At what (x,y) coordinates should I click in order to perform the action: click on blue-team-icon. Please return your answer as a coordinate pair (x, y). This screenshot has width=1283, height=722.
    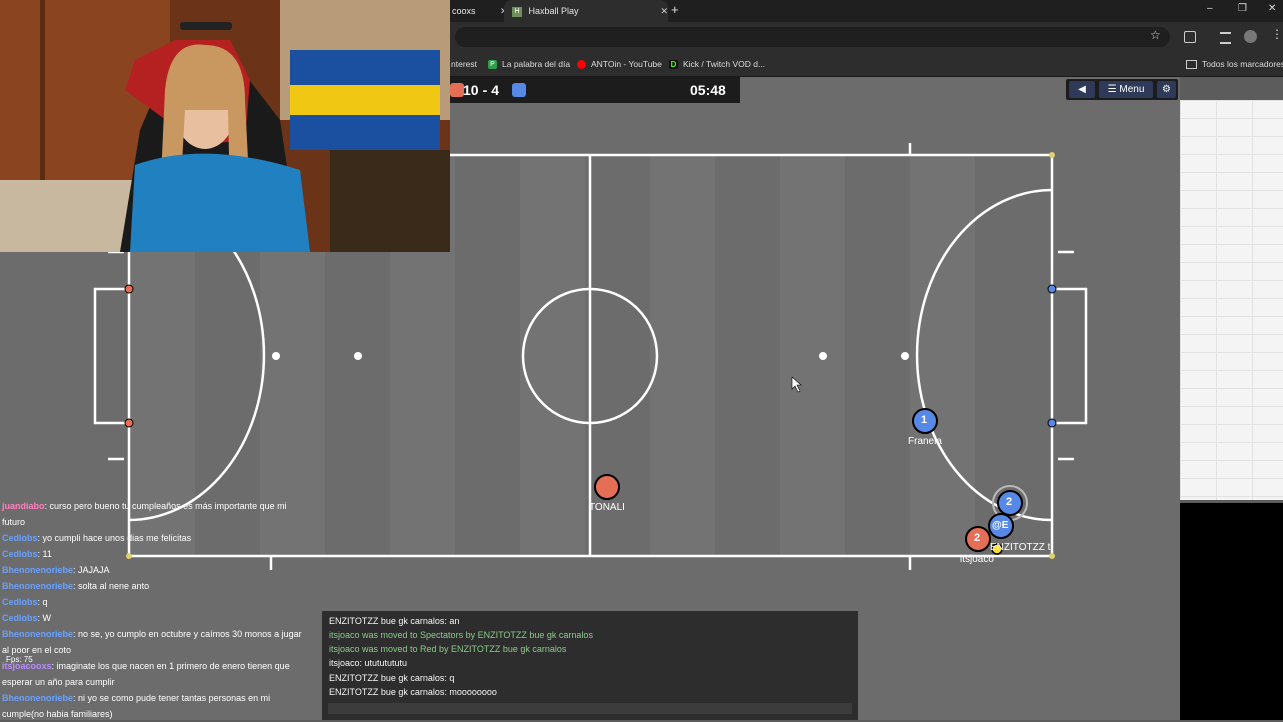
    Looking at the image, I should click on (519, 90).